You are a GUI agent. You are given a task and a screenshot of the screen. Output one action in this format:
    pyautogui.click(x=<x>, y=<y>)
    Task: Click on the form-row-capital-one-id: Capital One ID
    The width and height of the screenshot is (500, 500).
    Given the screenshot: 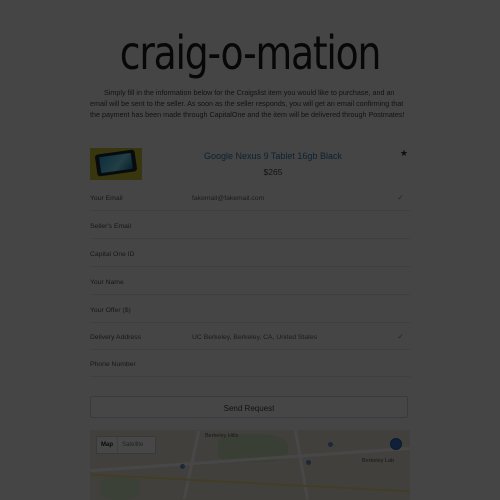 What is the action you would take?
    pyautogui.click(x=250, y=256)
    